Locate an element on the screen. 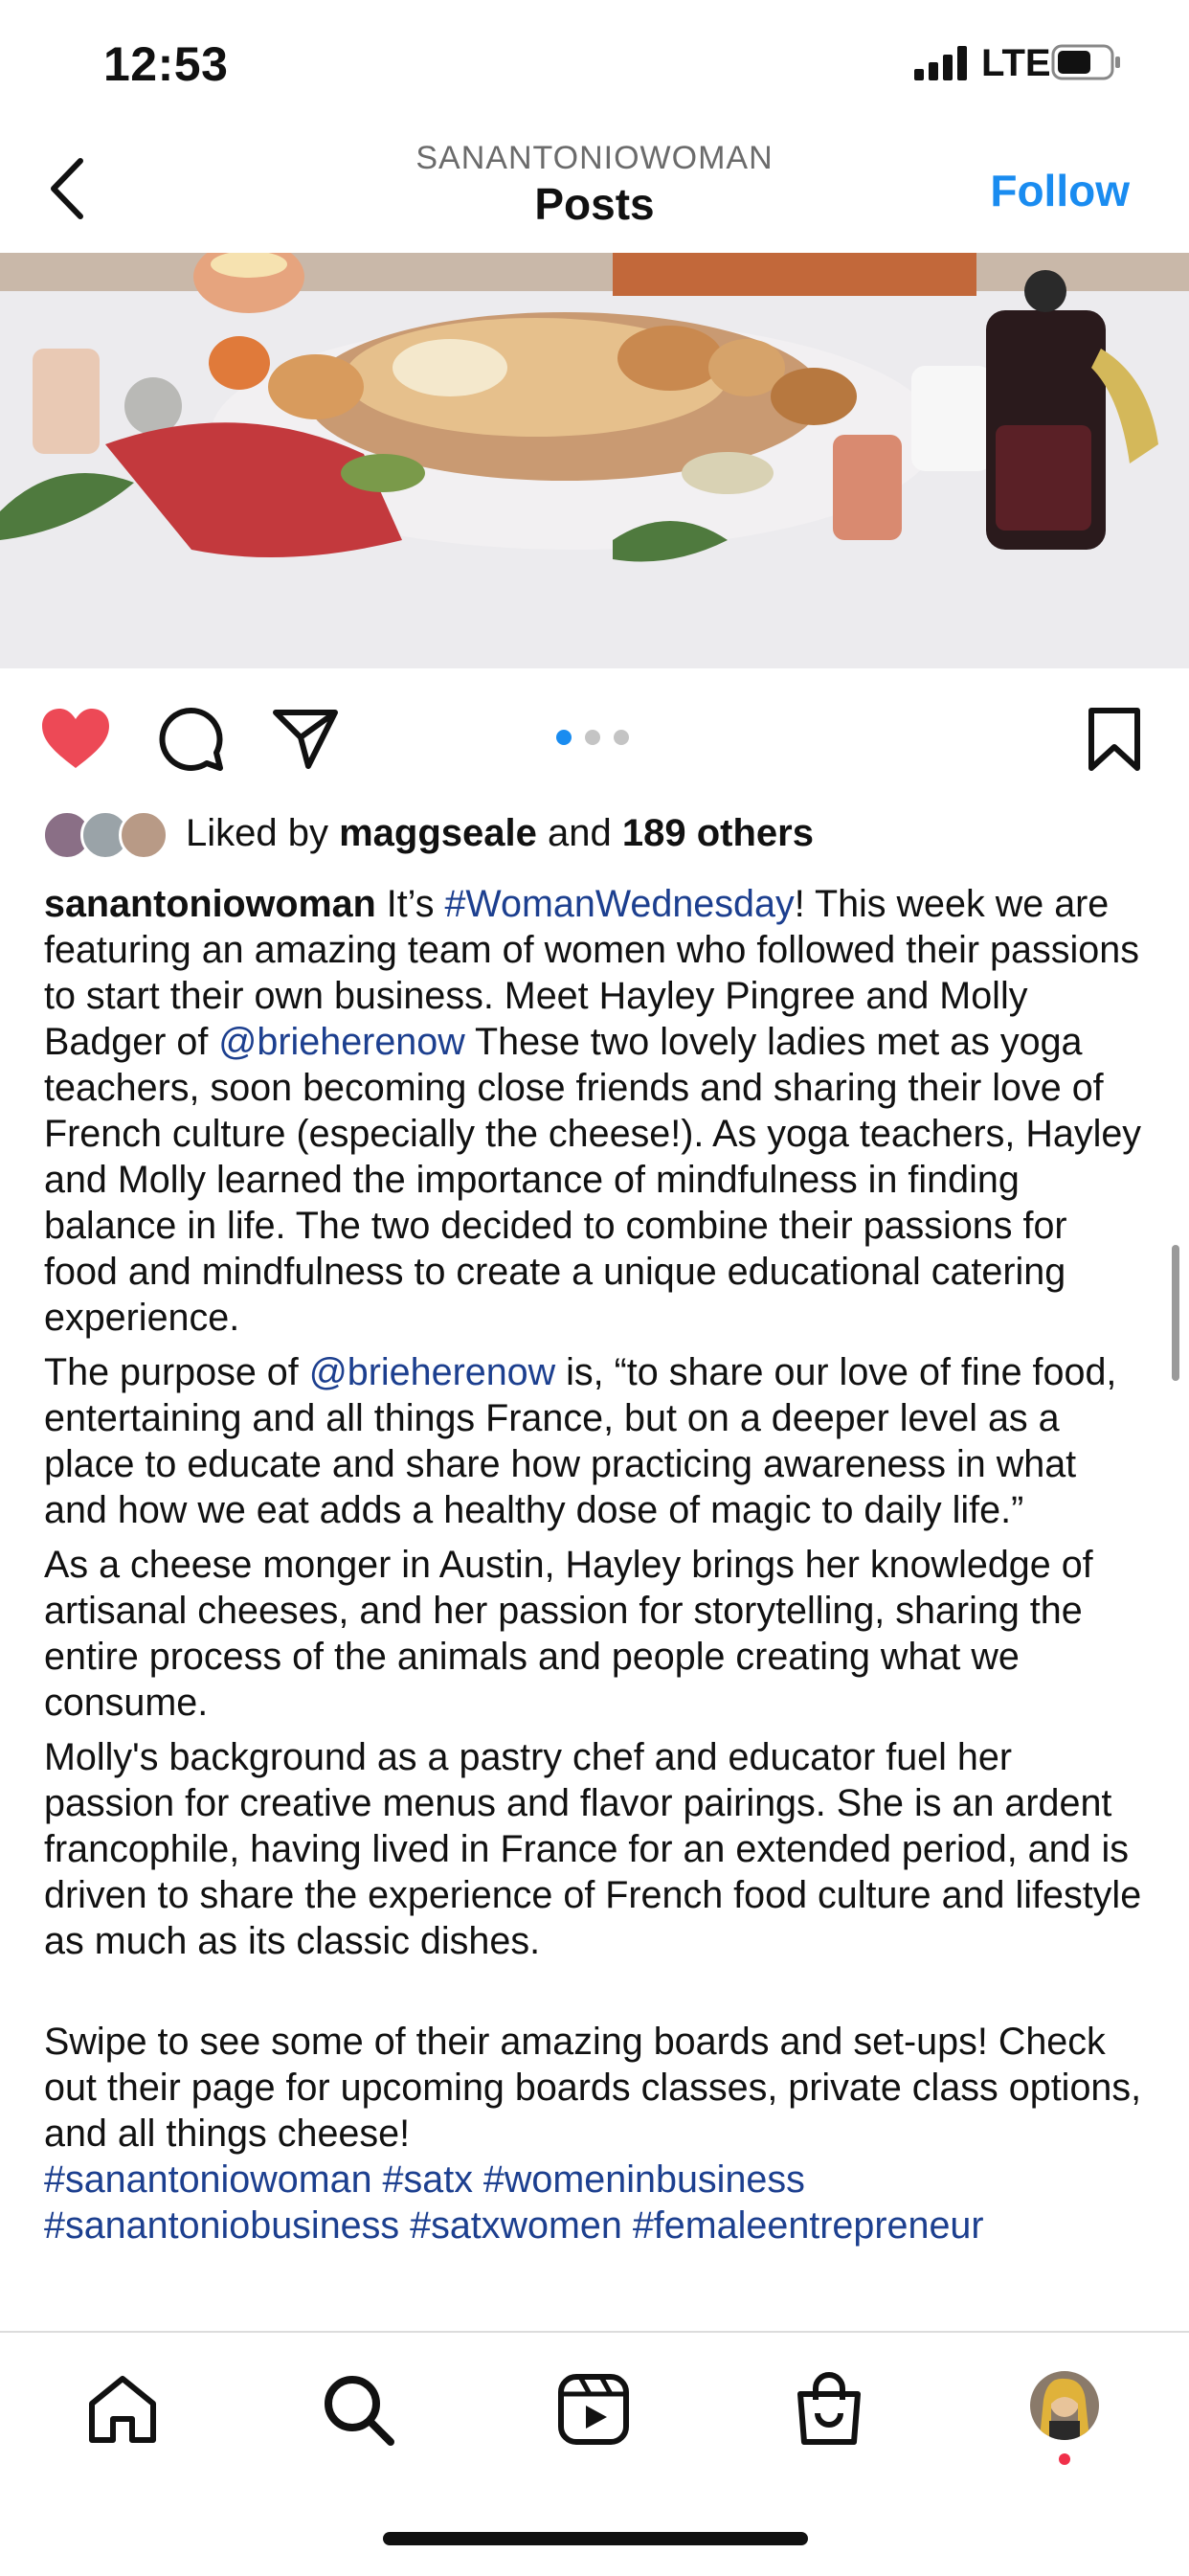 This screenshot has width=1189, height=2576. signal-icon is located at coordinates (940, 63).